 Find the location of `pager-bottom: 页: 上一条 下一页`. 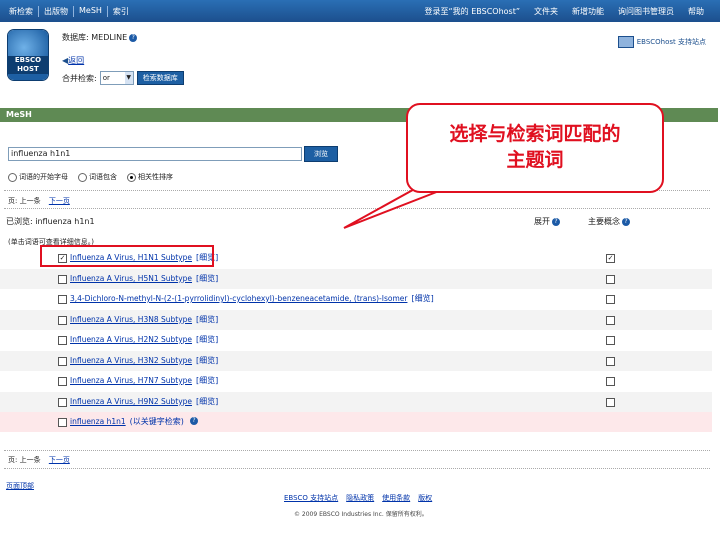

pager-bottom: 页: 上一条 下一页 is located at coordinates (39, 460).